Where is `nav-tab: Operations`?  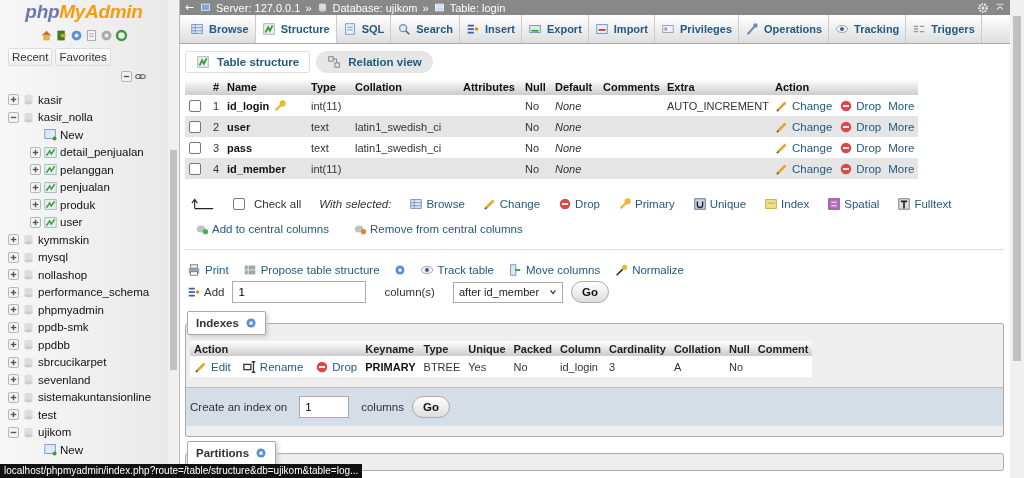
nav-tab: Operations is located at coordinates (784, 29).